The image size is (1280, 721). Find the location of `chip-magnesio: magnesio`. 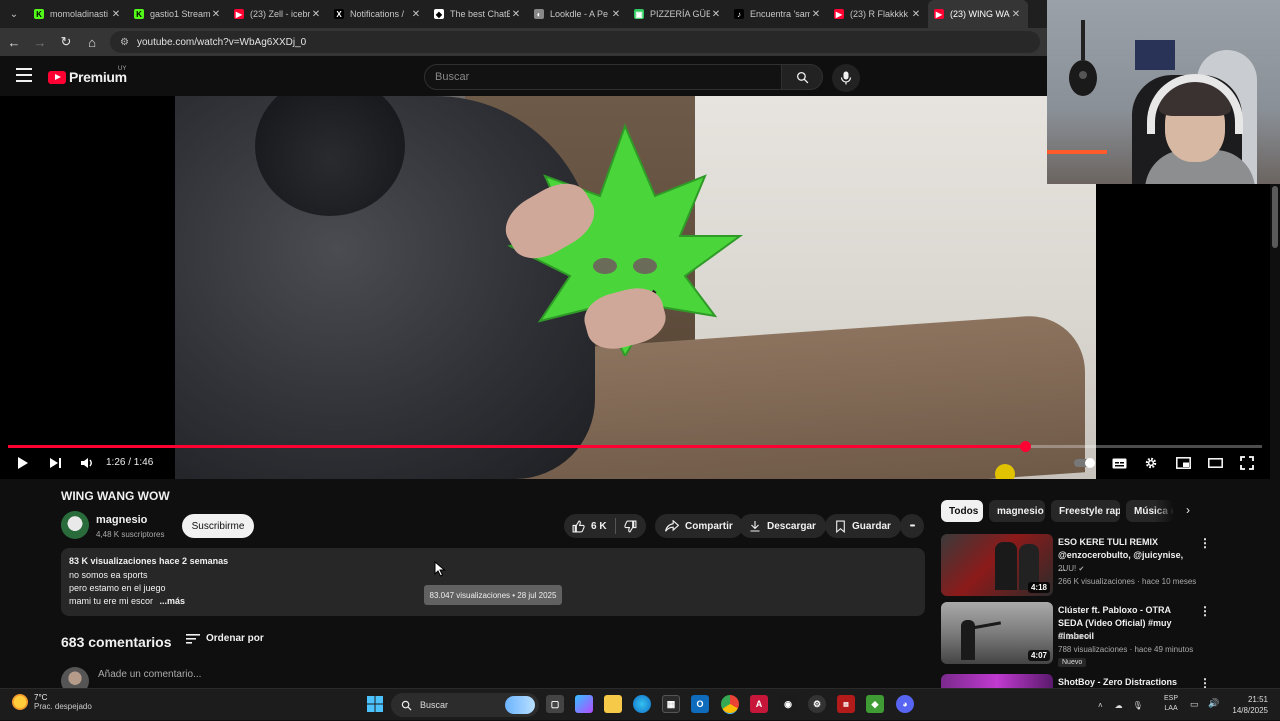

chip-magnesio: magnesio is located at coordinates (1017, 511).